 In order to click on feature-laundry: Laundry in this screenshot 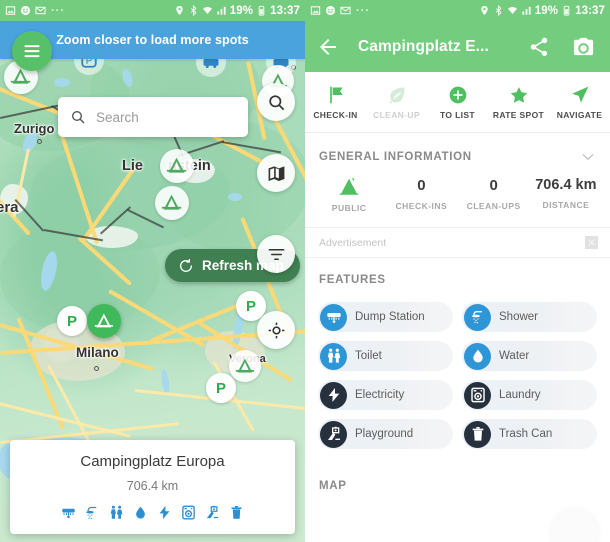, I will do `click(529, 395)`.